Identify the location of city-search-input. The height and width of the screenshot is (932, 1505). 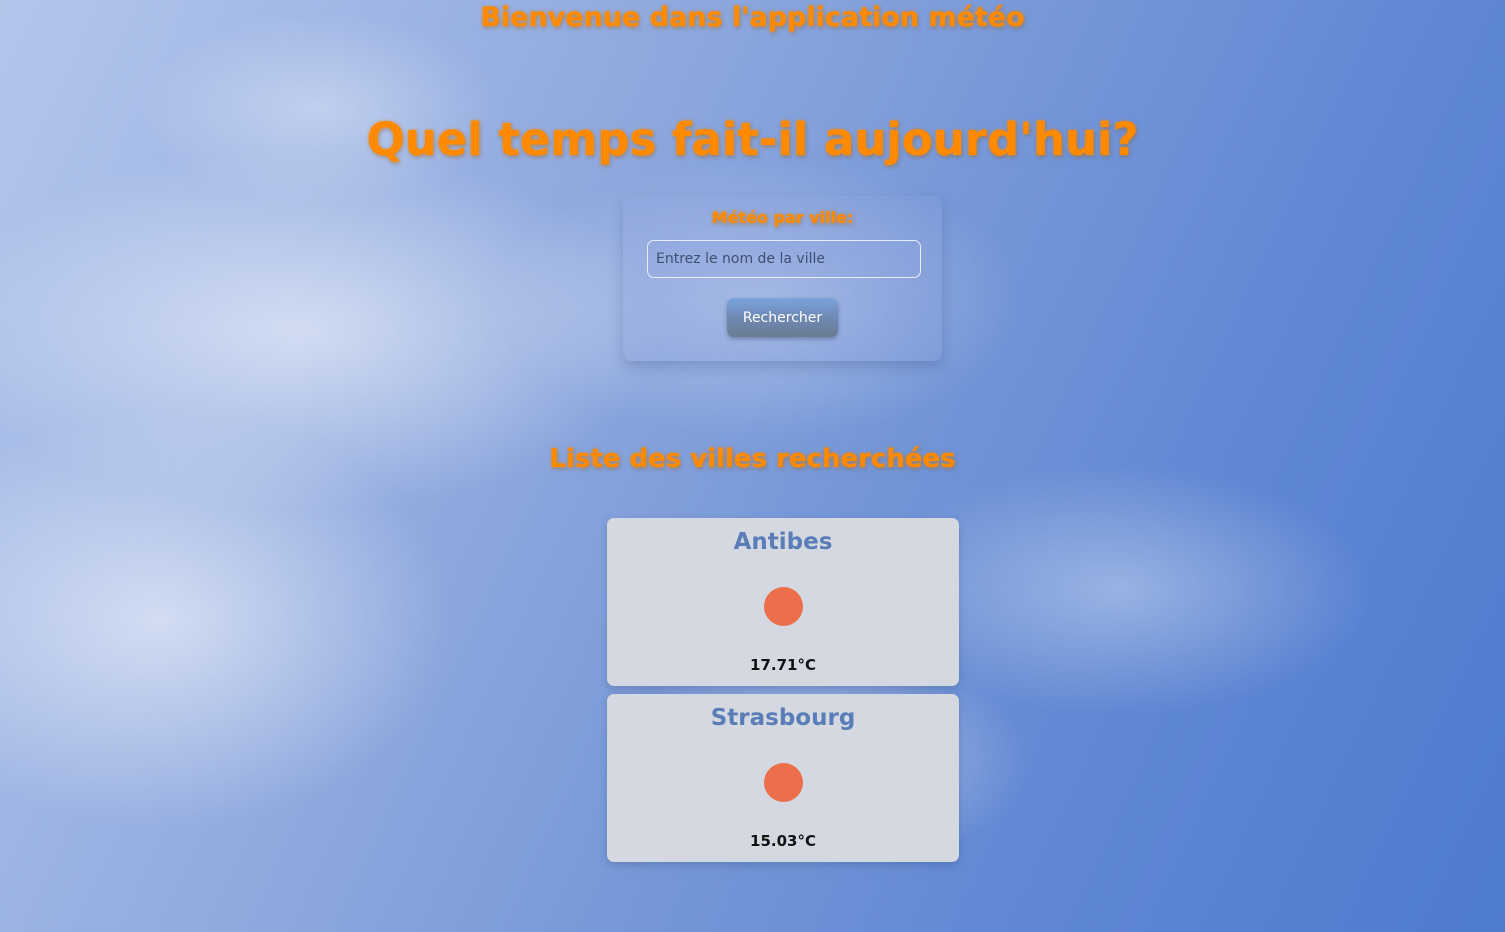
(784, 259).